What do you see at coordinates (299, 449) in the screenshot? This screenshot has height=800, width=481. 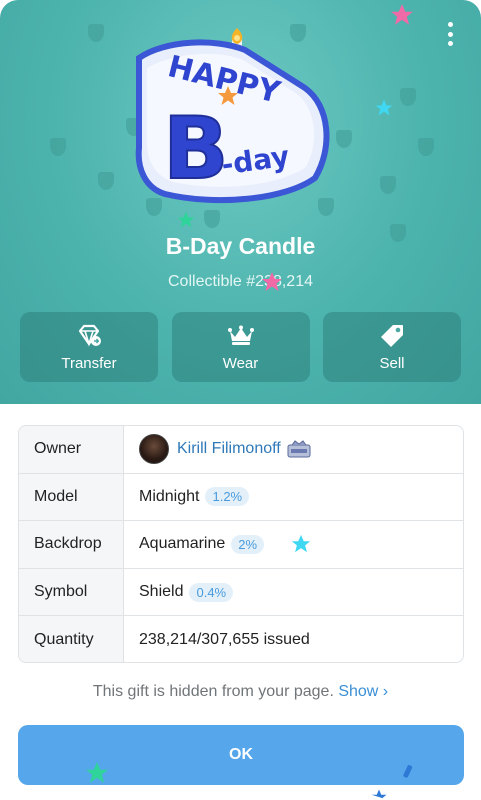 I see `premium-badge-icon` at bounding box center [299, 449].